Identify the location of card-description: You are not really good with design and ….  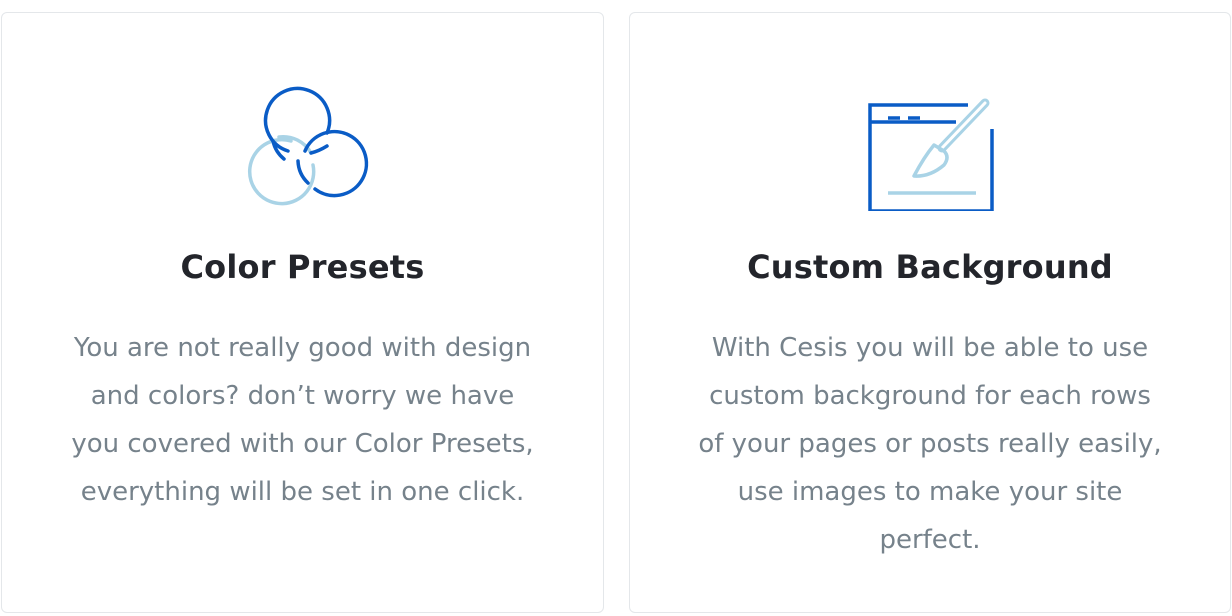
(303, 420).